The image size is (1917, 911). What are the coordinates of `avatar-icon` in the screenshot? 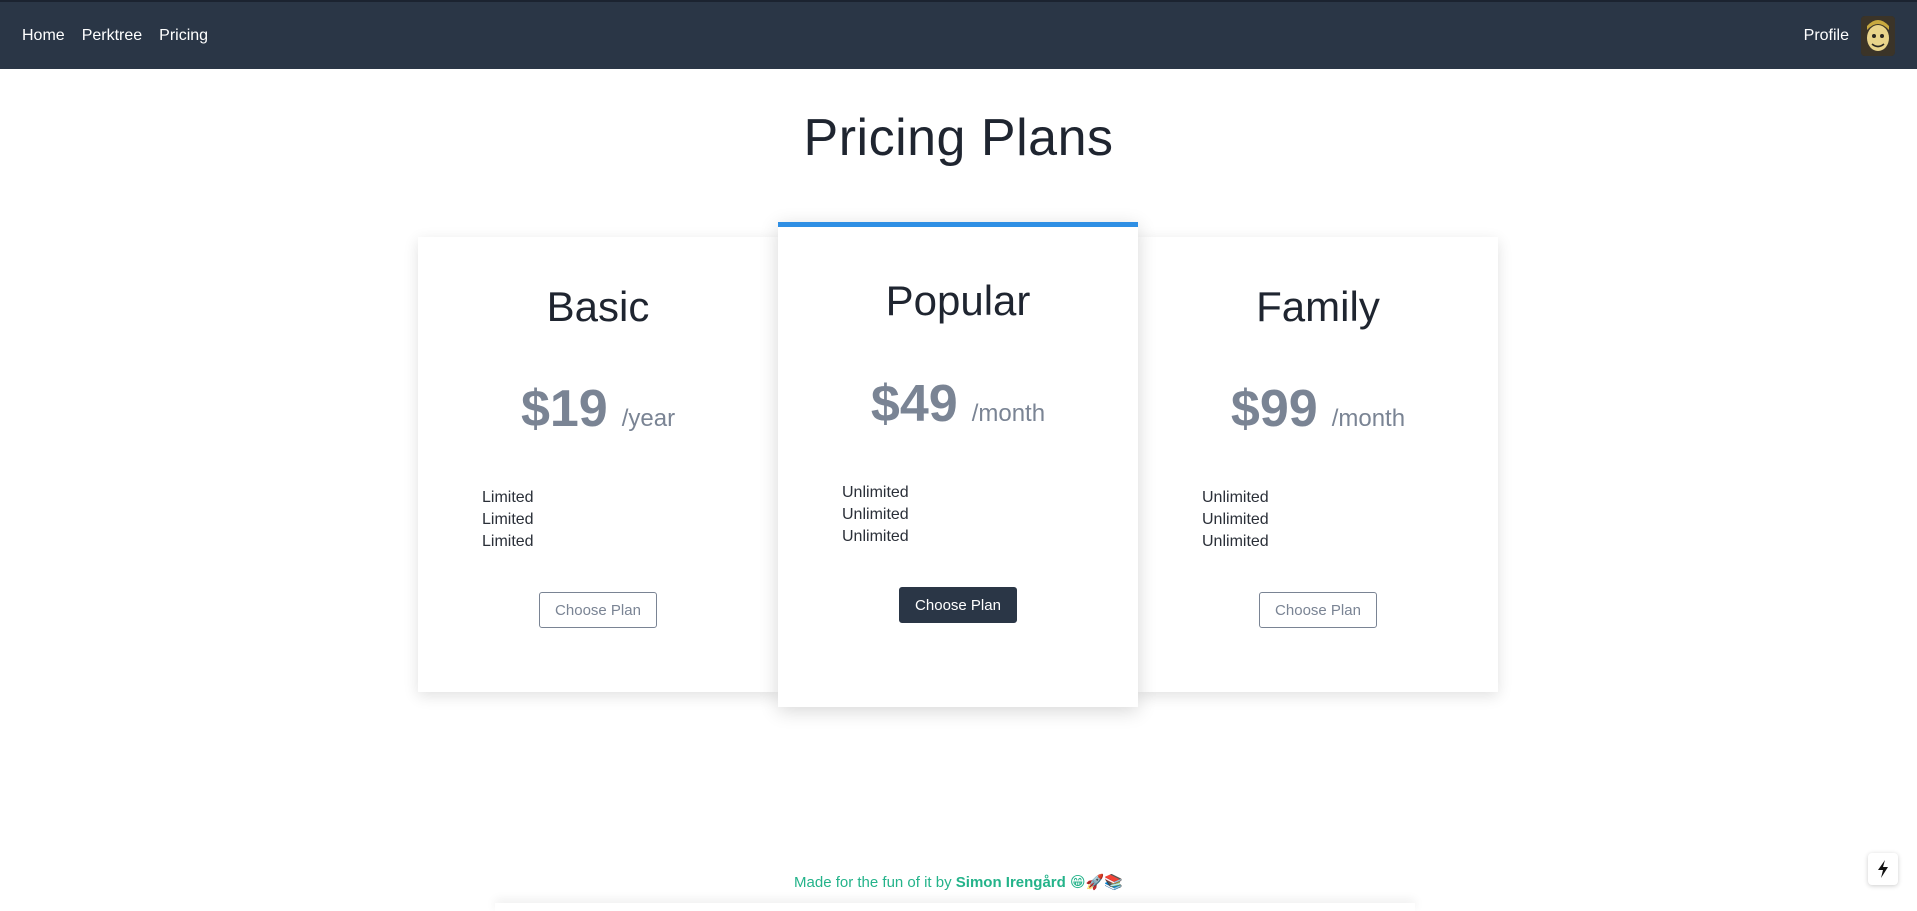 It's located at (1878, 35).